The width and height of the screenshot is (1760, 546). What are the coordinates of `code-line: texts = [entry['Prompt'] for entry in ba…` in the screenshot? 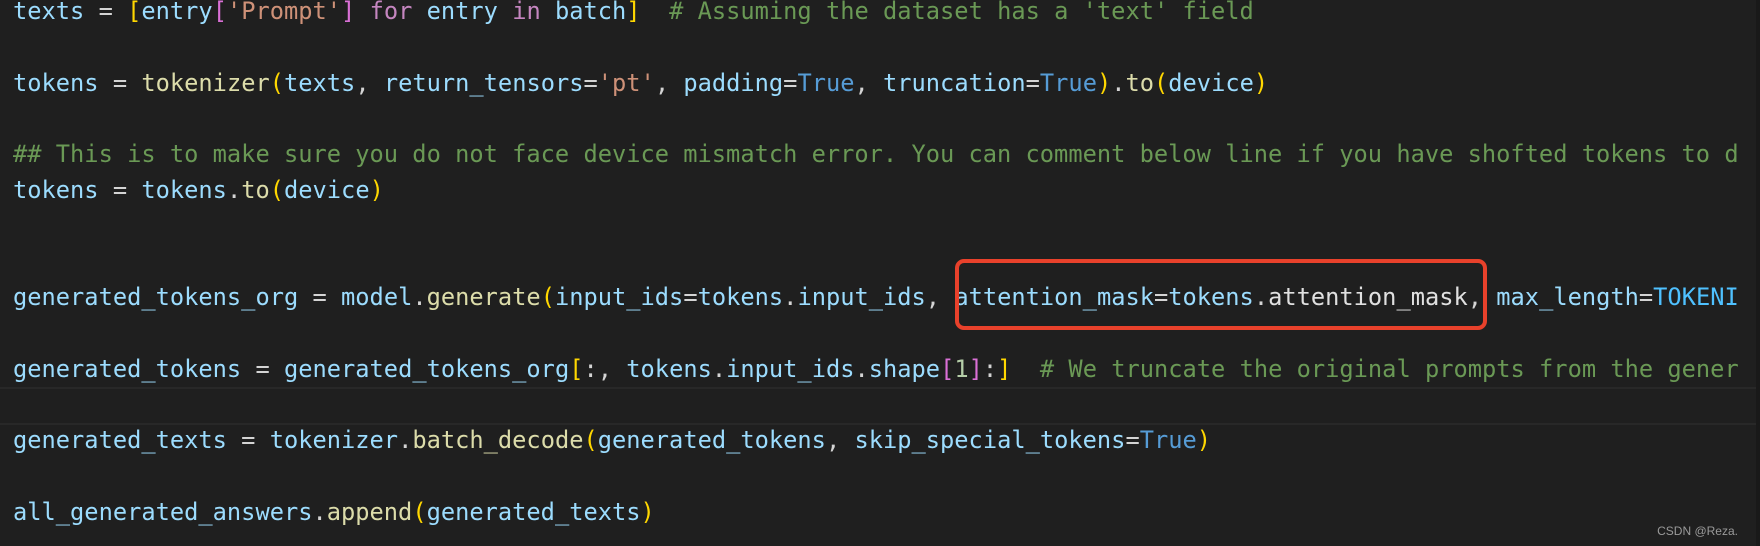 It's located at (633, 14).